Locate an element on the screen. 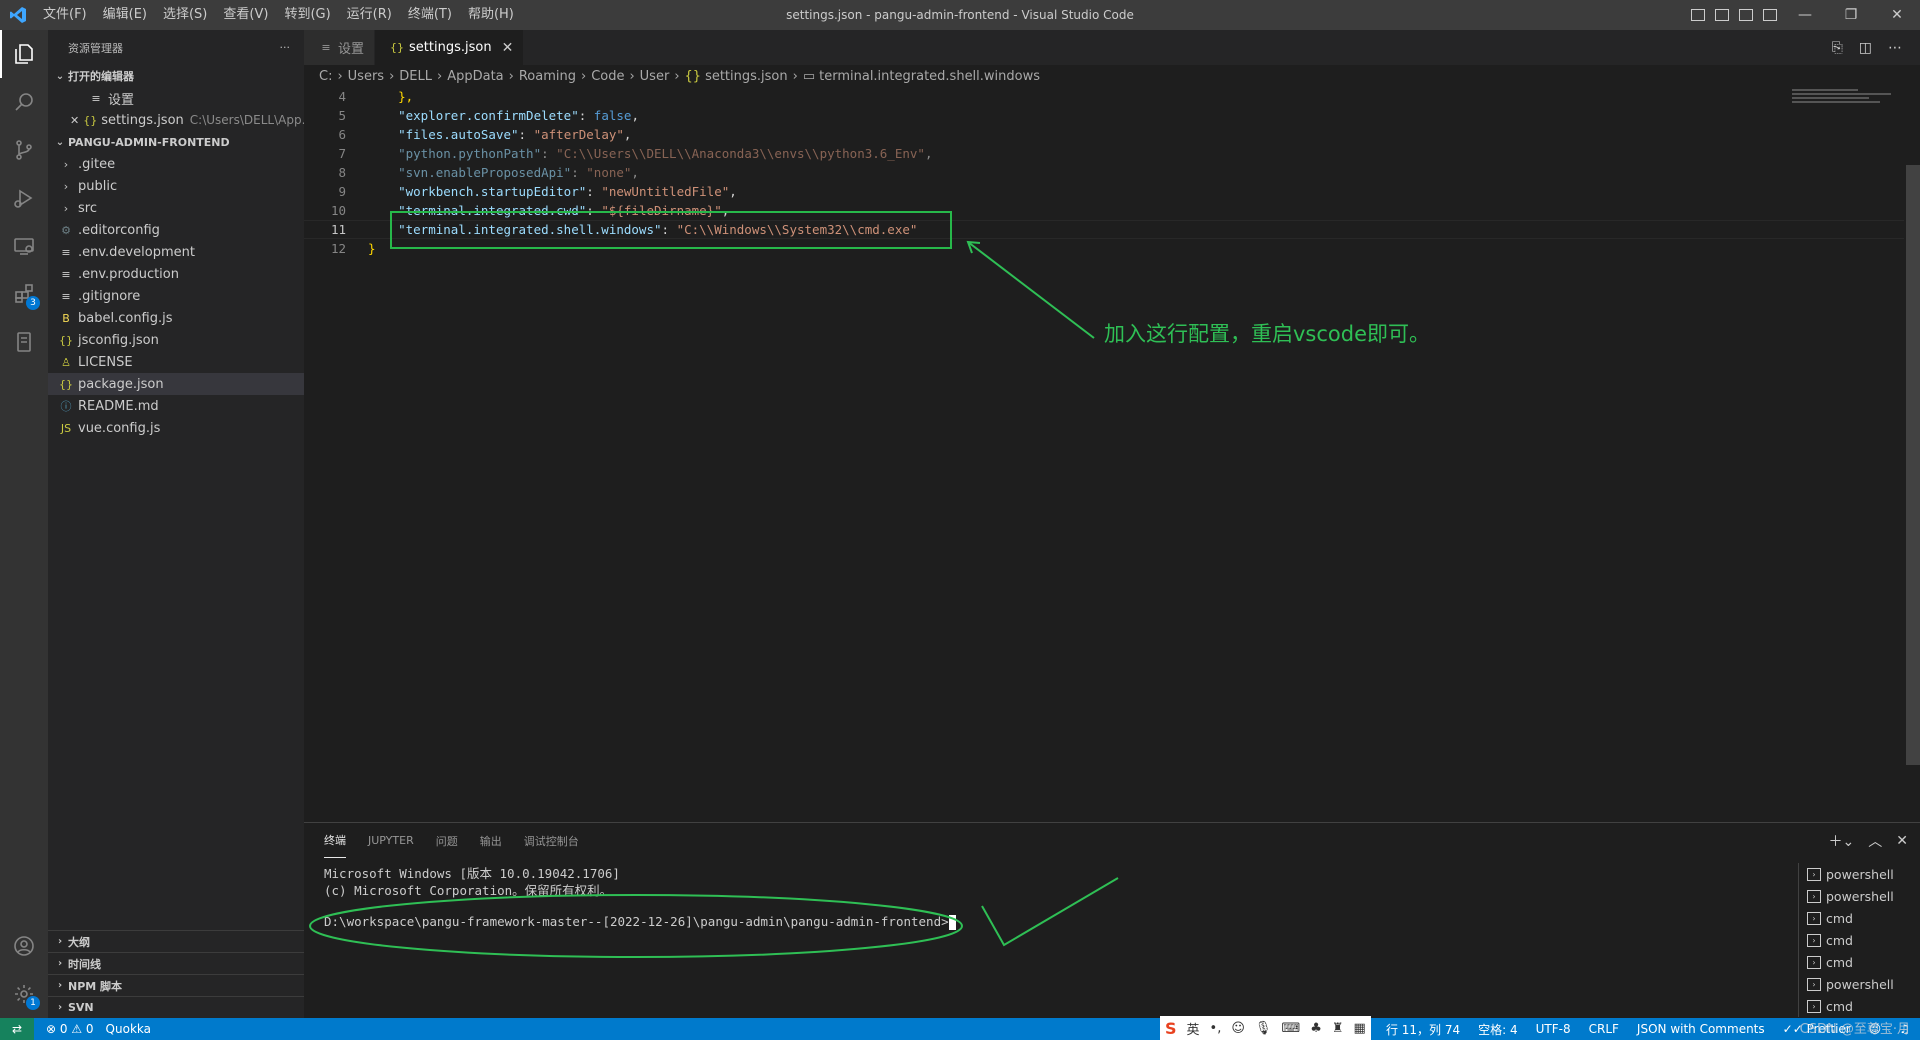 This screenshot has width=1920, height=1040. open-settings-ui-icon: ⎘ is located at coordinates (1837, 48).